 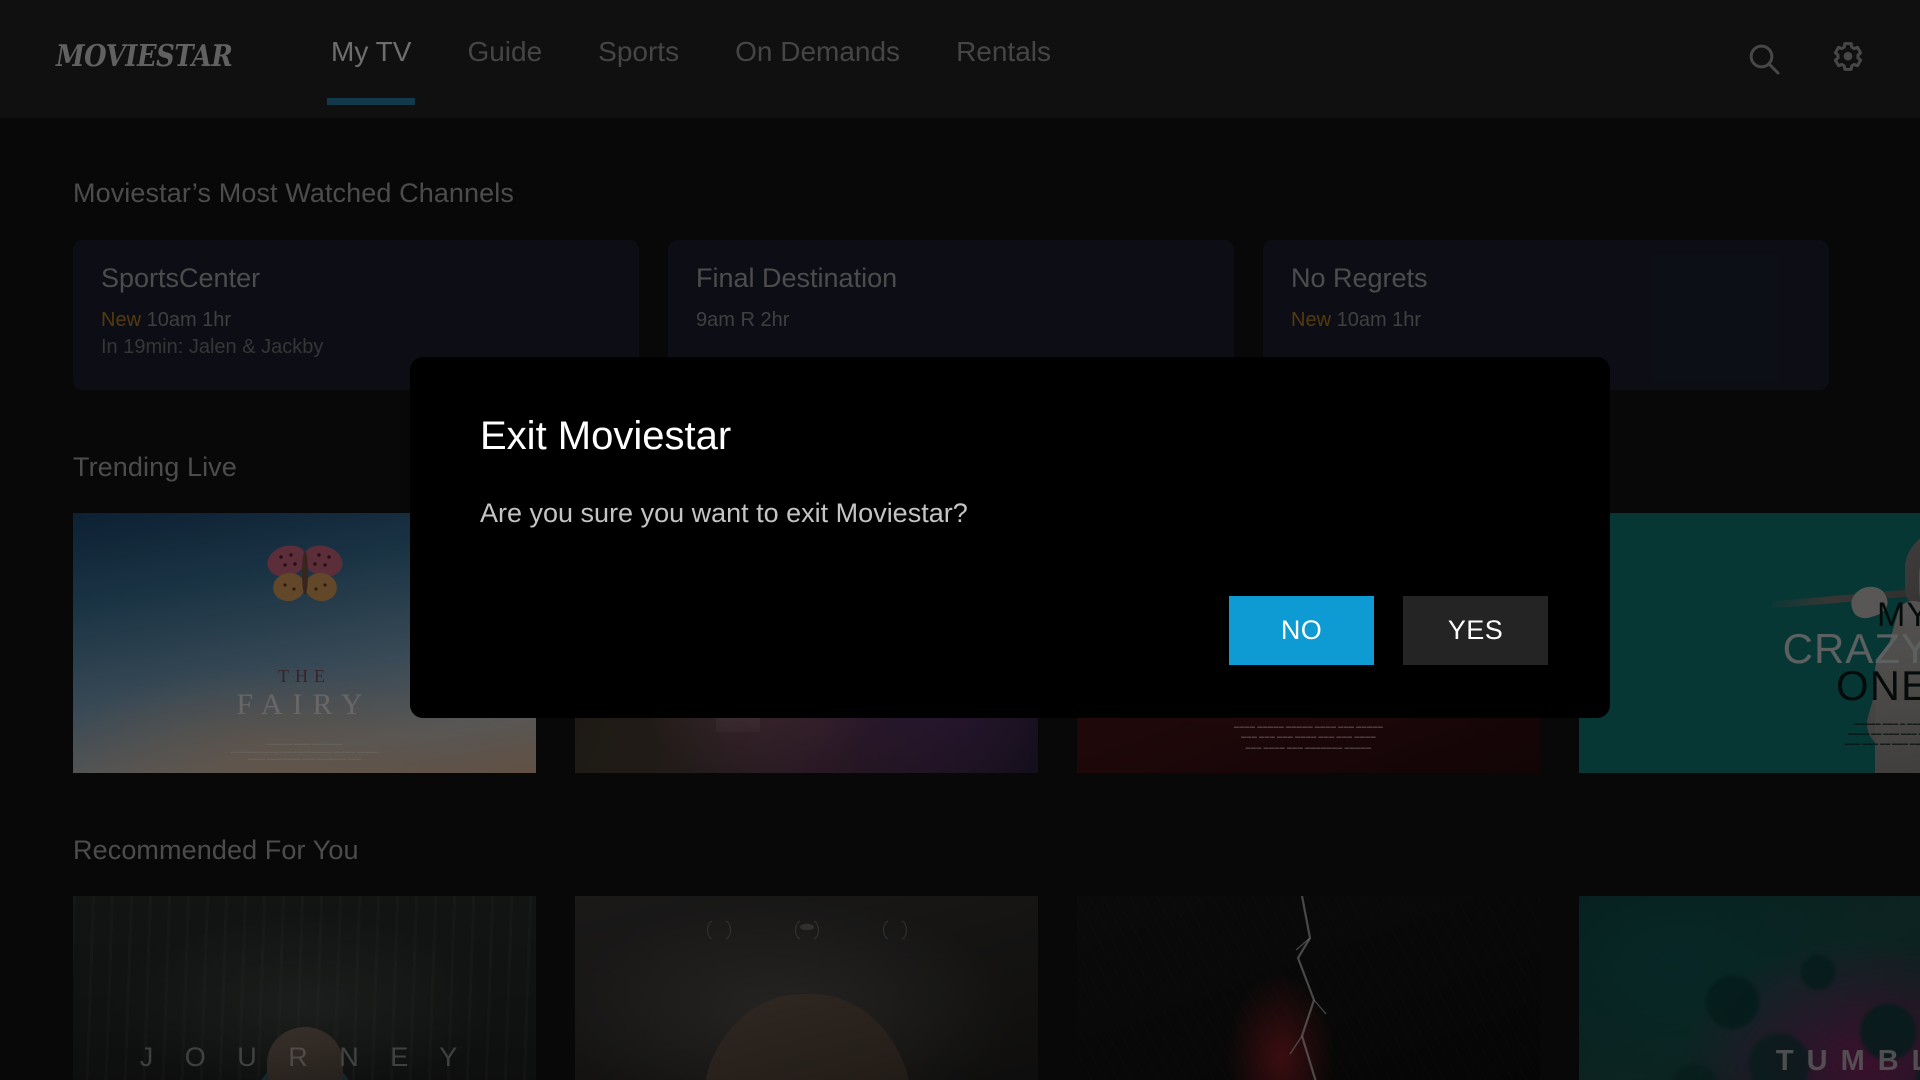 What do you see at coordinates (1475, 630) in the screenshot?
I see `yes-button: YES` at bounding box center [1475, 630].